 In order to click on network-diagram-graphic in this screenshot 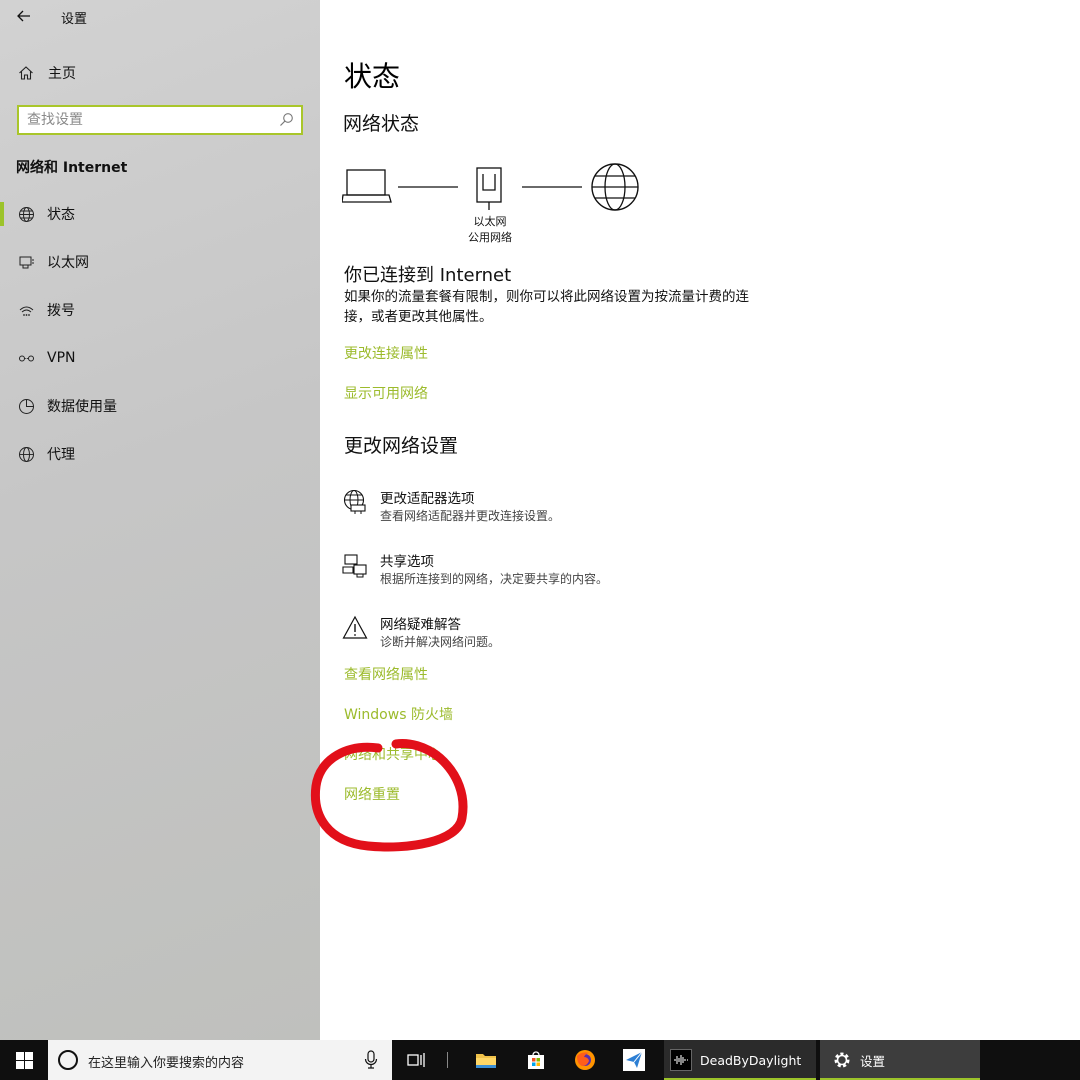, I will do `click(490, 187)`.